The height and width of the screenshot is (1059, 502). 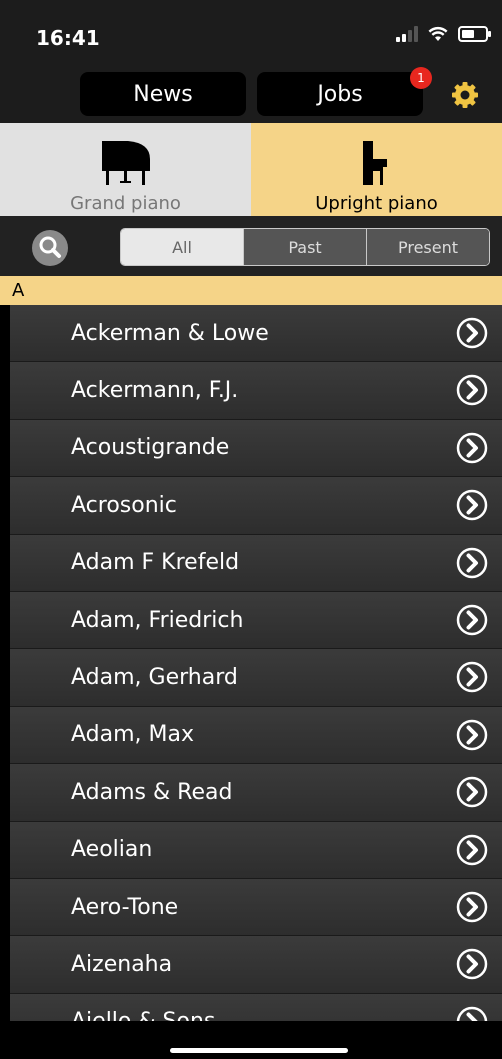 I want to click on status-bar: 16:41, so click(x=251, y=34).